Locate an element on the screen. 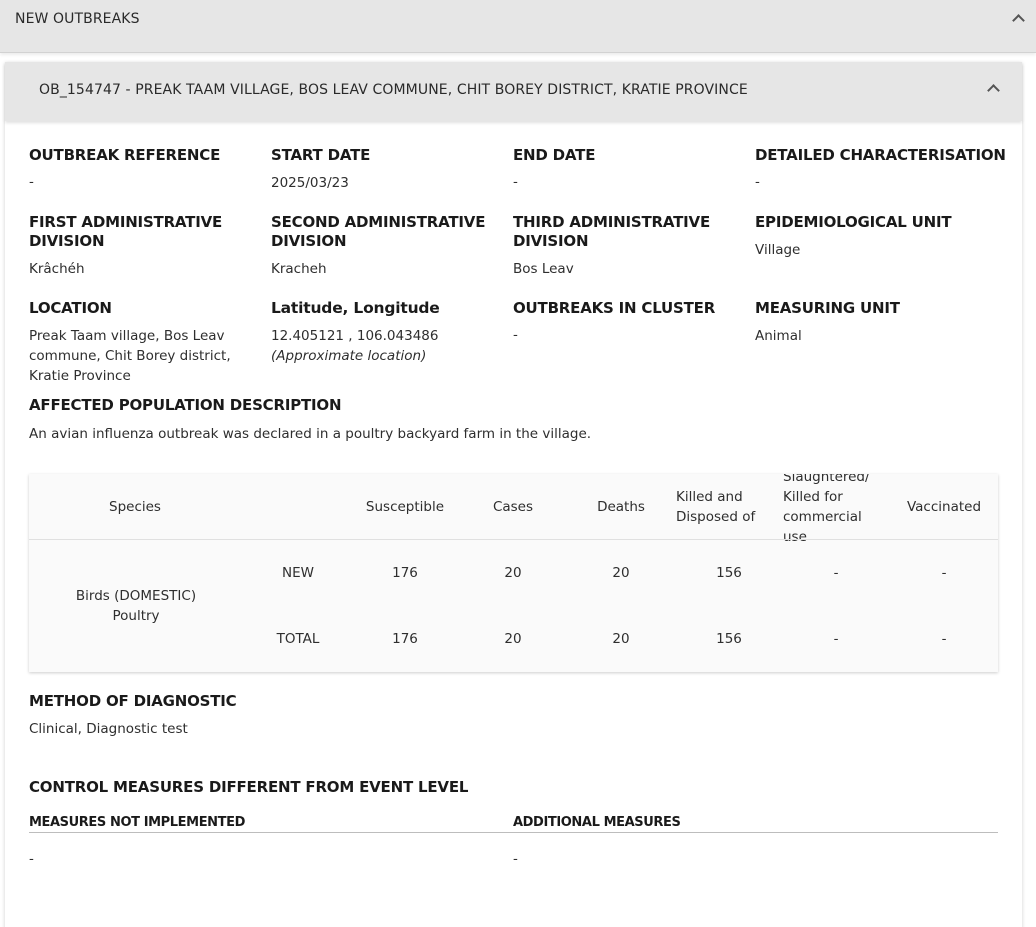  section-title: NEW OUTBREAKS is located at coordinates (77, 19).